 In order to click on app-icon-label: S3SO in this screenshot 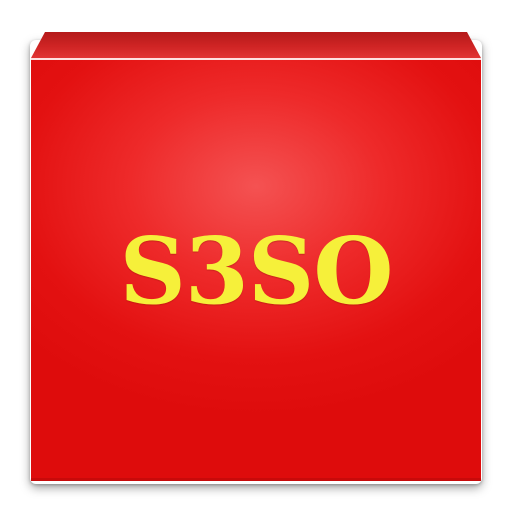, I will do `click(256, 270)`.